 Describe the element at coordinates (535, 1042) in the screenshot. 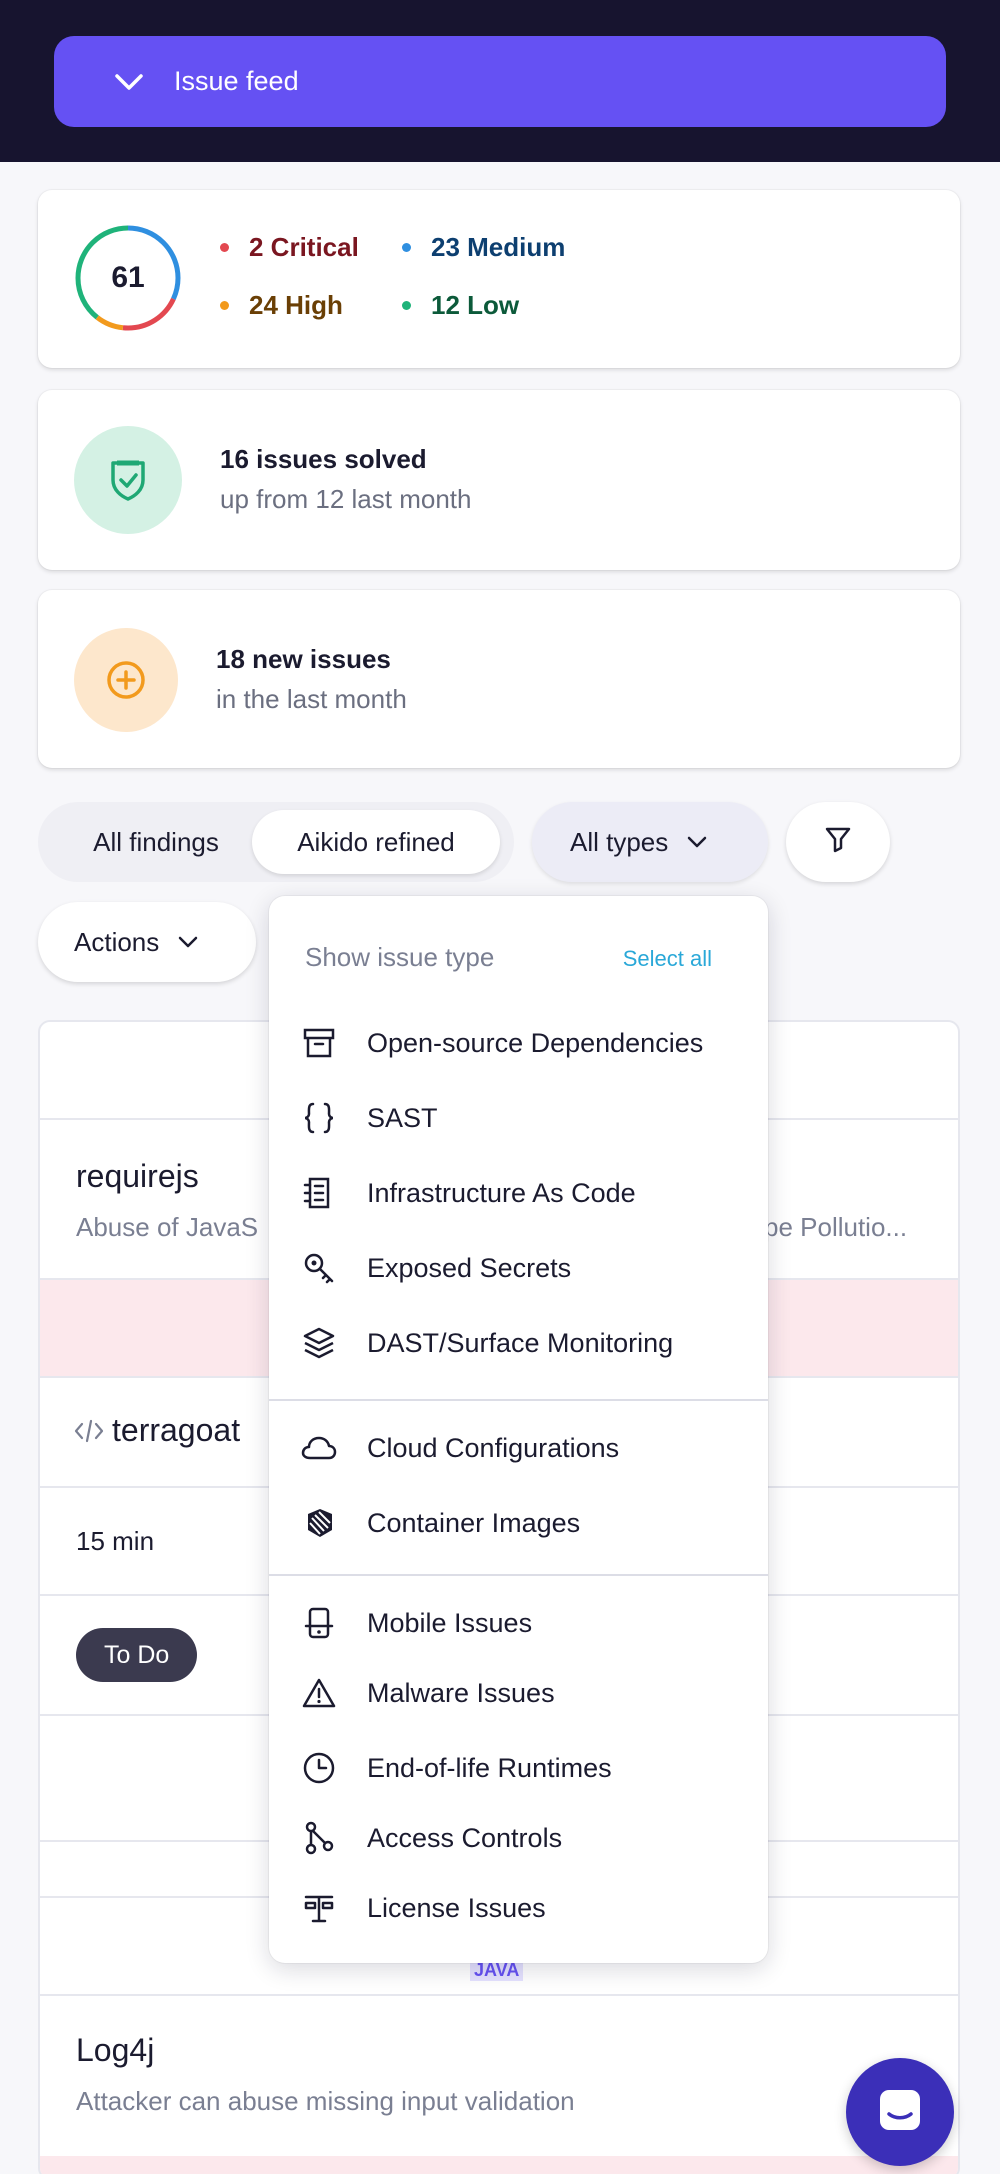

I see `menu-item-label: Open-source Dependencies` at that location.